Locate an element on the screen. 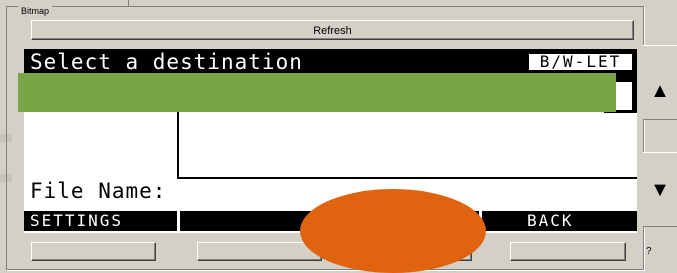 The height and width of the screenshot is (273, 677). scroll-down-button: ▼ is located at coordinates (660, 189).